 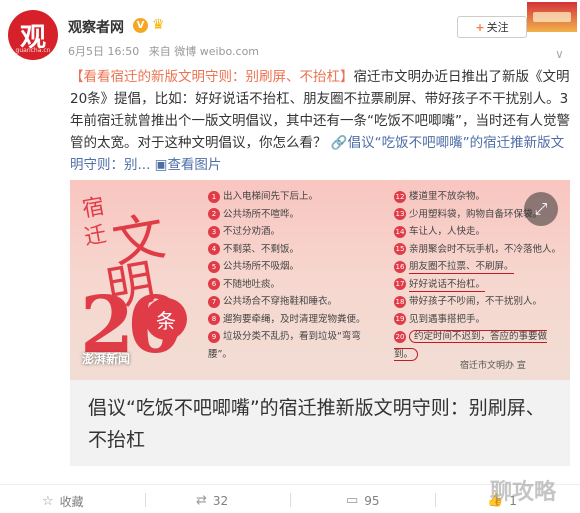 What do you see at coordinates (493, 366) in the screenshot?
I see `photo-credit: 宿迁市文明办 宣` at bounding box center [493, 366].